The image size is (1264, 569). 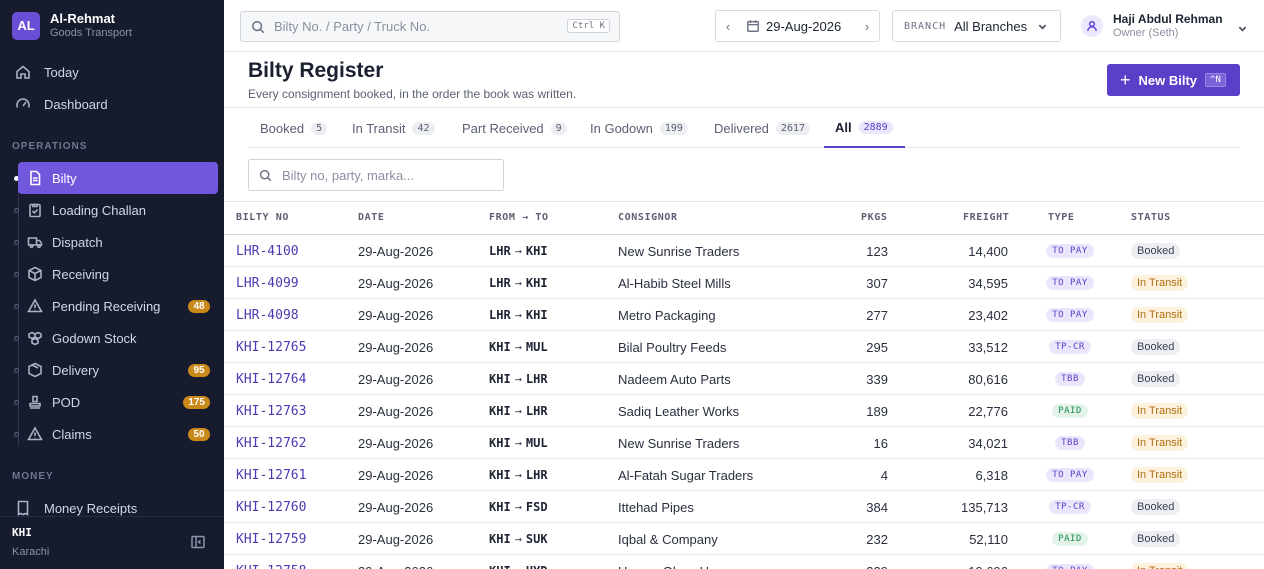 I want to click on tab-part-received: Part Received 9, so click(x=514, y=128).